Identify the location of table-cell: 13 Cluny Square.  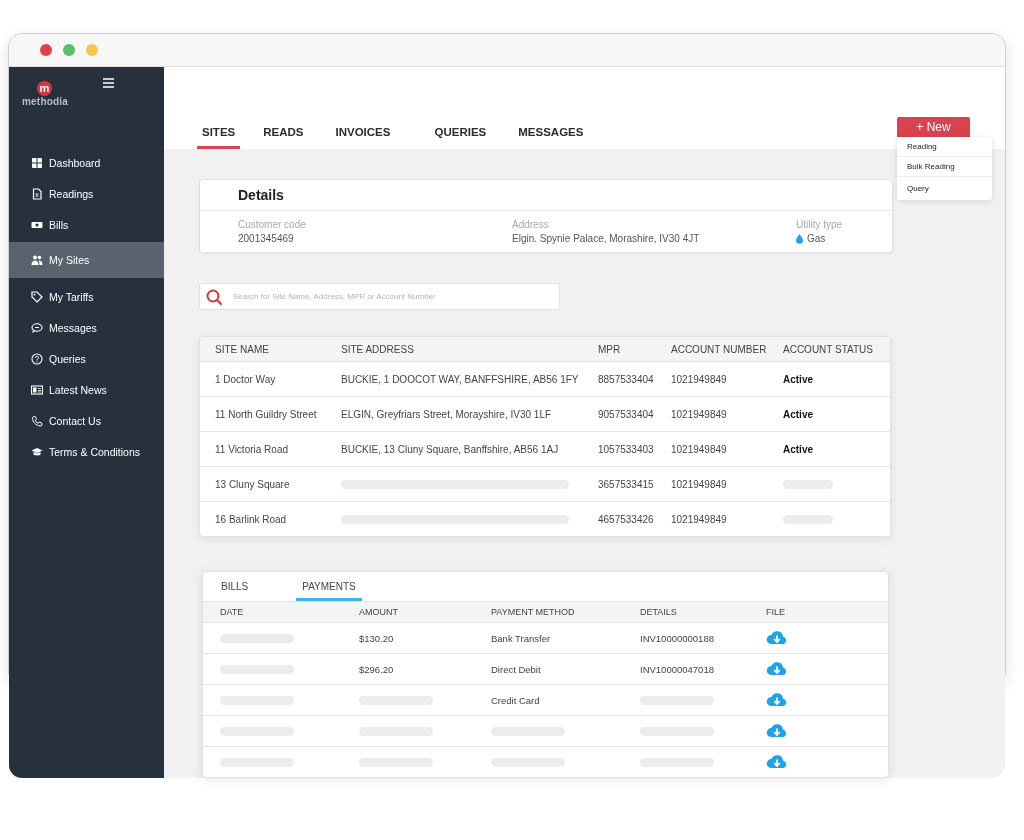
(252, 484).